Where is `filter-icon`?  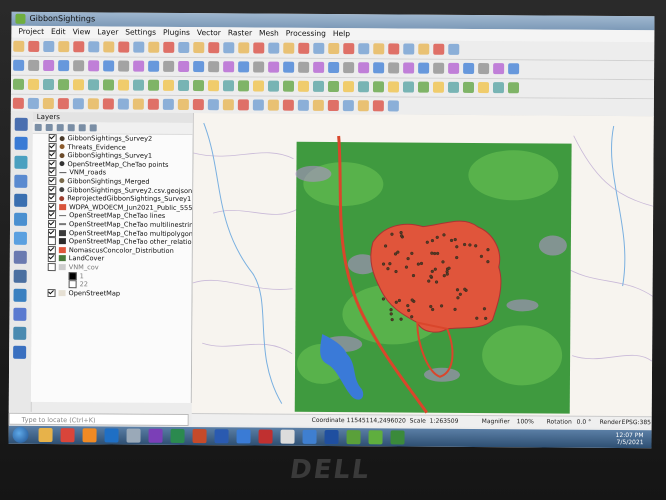
filter-icon is located at coordinates (60, 128).